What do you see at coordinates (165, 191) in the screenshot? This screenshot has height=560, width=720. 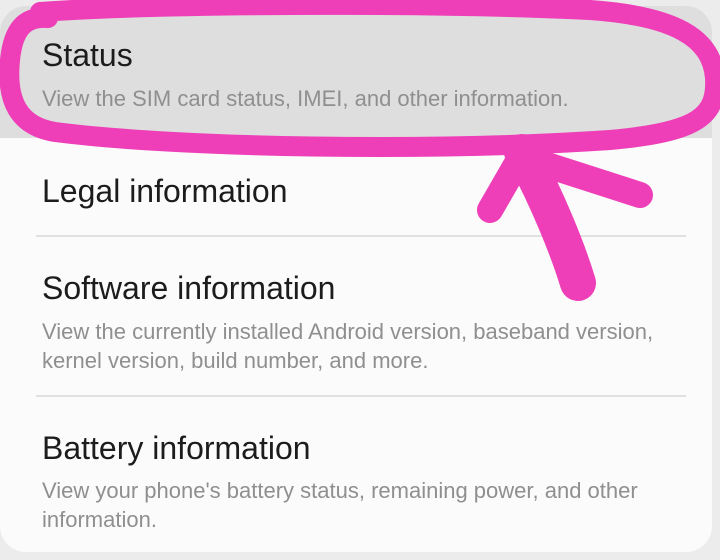 I see `legal-information-title: Legal information` at bounding box center [165, 191].